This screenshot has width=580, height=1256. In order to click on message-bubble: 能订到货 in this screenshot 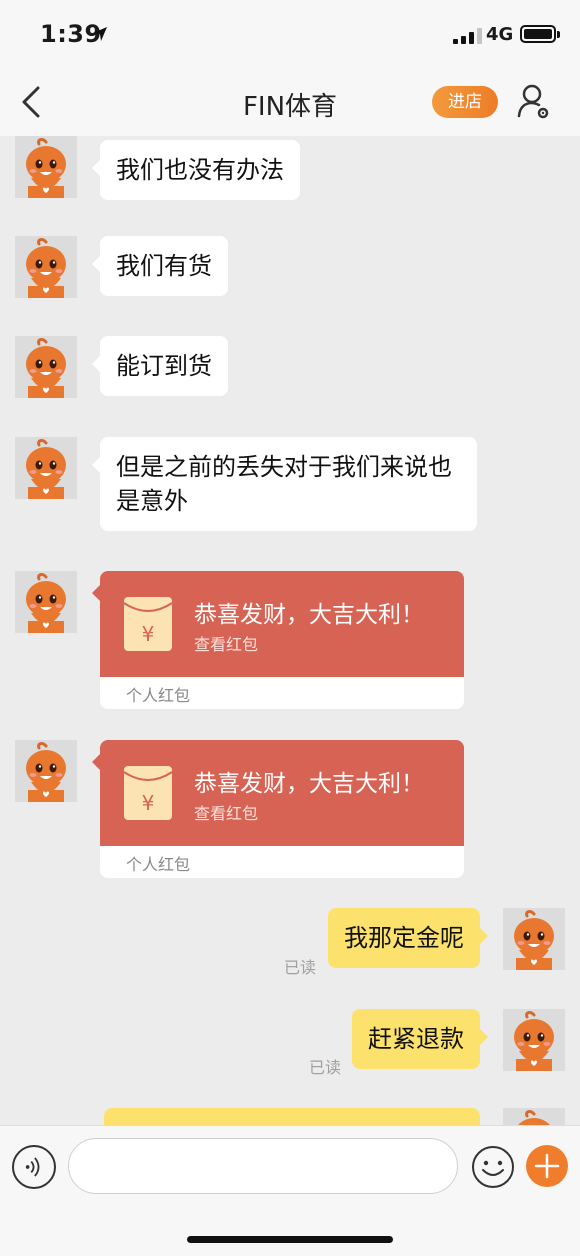, I will do `click(160, 366)`.